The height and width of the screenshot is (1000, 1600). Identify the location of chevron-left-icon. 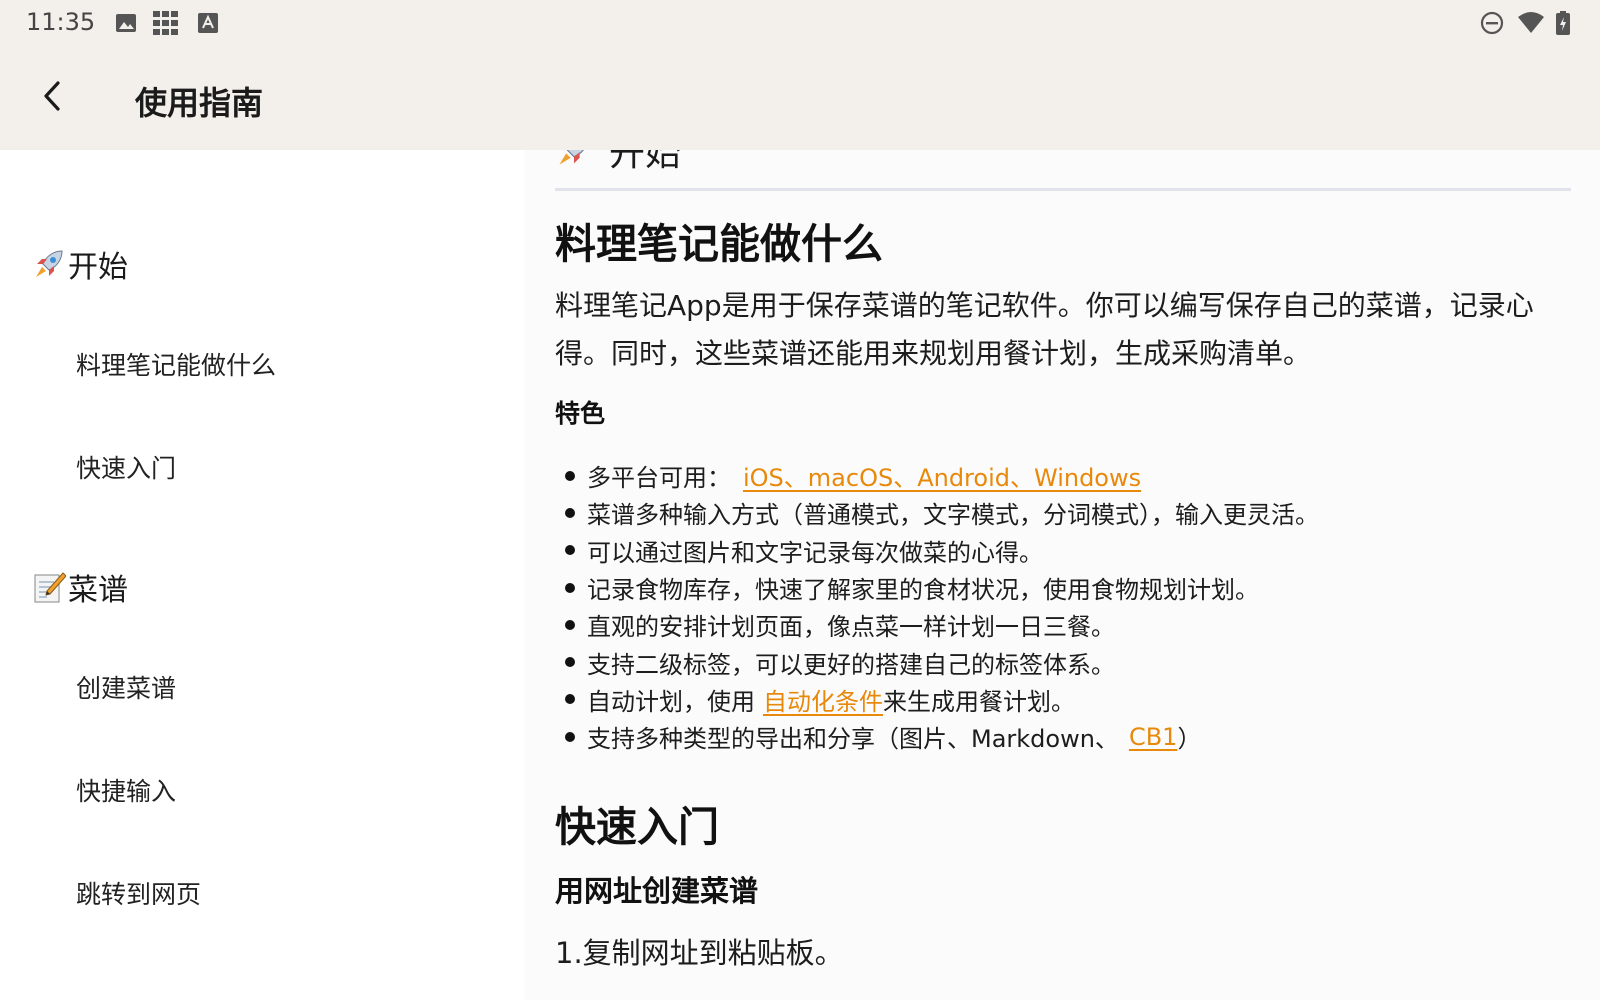
(52, 98).